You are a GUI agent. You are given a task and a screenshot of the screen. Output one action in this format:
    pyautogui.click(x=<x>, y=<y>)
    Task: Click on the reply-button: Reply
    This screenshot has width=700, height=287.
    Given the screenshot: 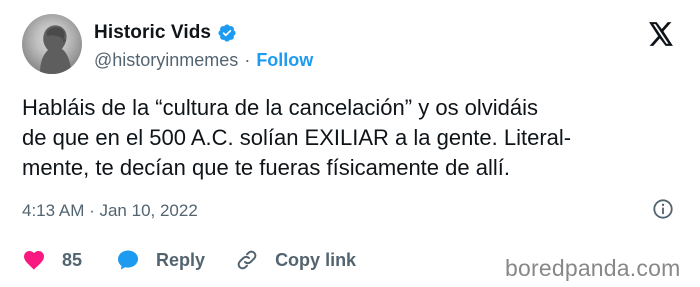 What is the action you would take?
    pyautogui.click(x=160, y=260)
    